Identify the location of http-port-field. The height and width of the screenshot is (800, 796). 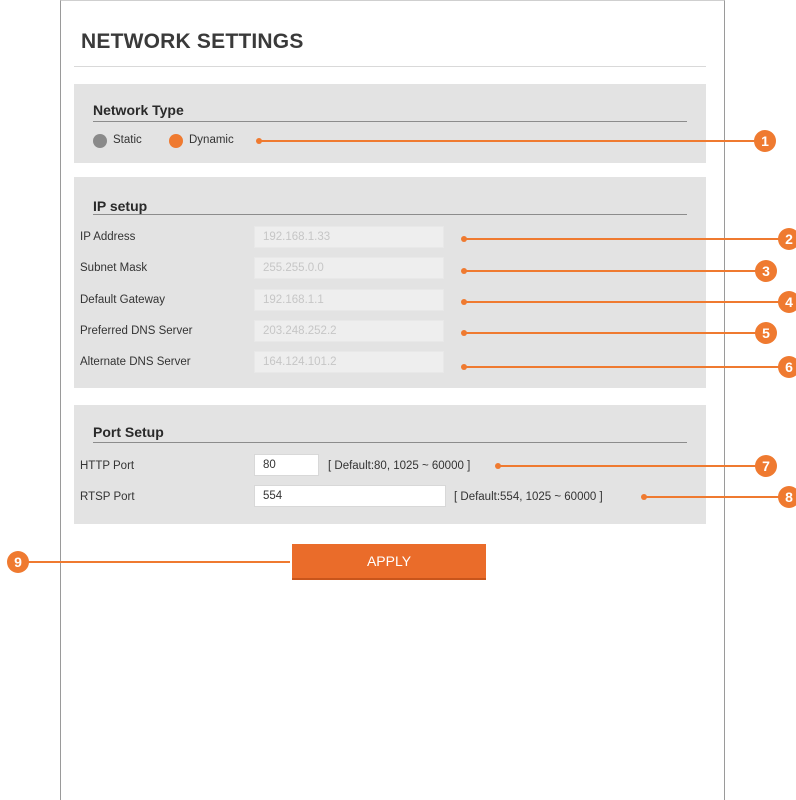
(286, 465).